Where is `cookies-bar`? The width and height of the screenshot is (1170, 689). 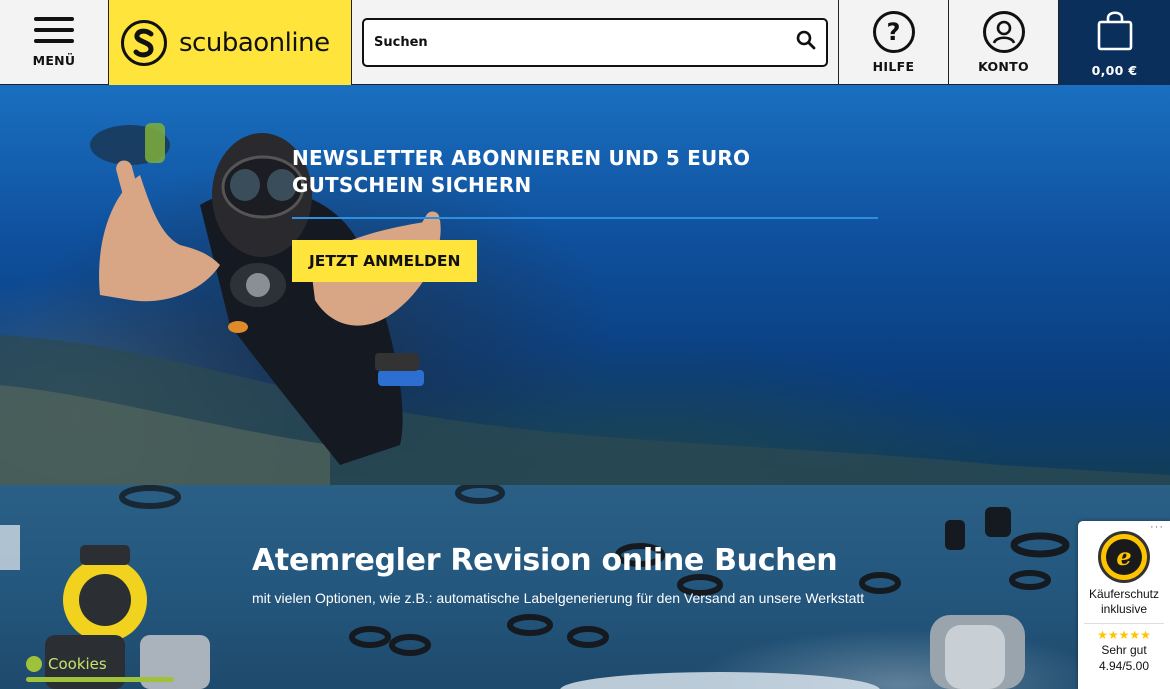 cookies-bar is located at coordinates (100, 679).